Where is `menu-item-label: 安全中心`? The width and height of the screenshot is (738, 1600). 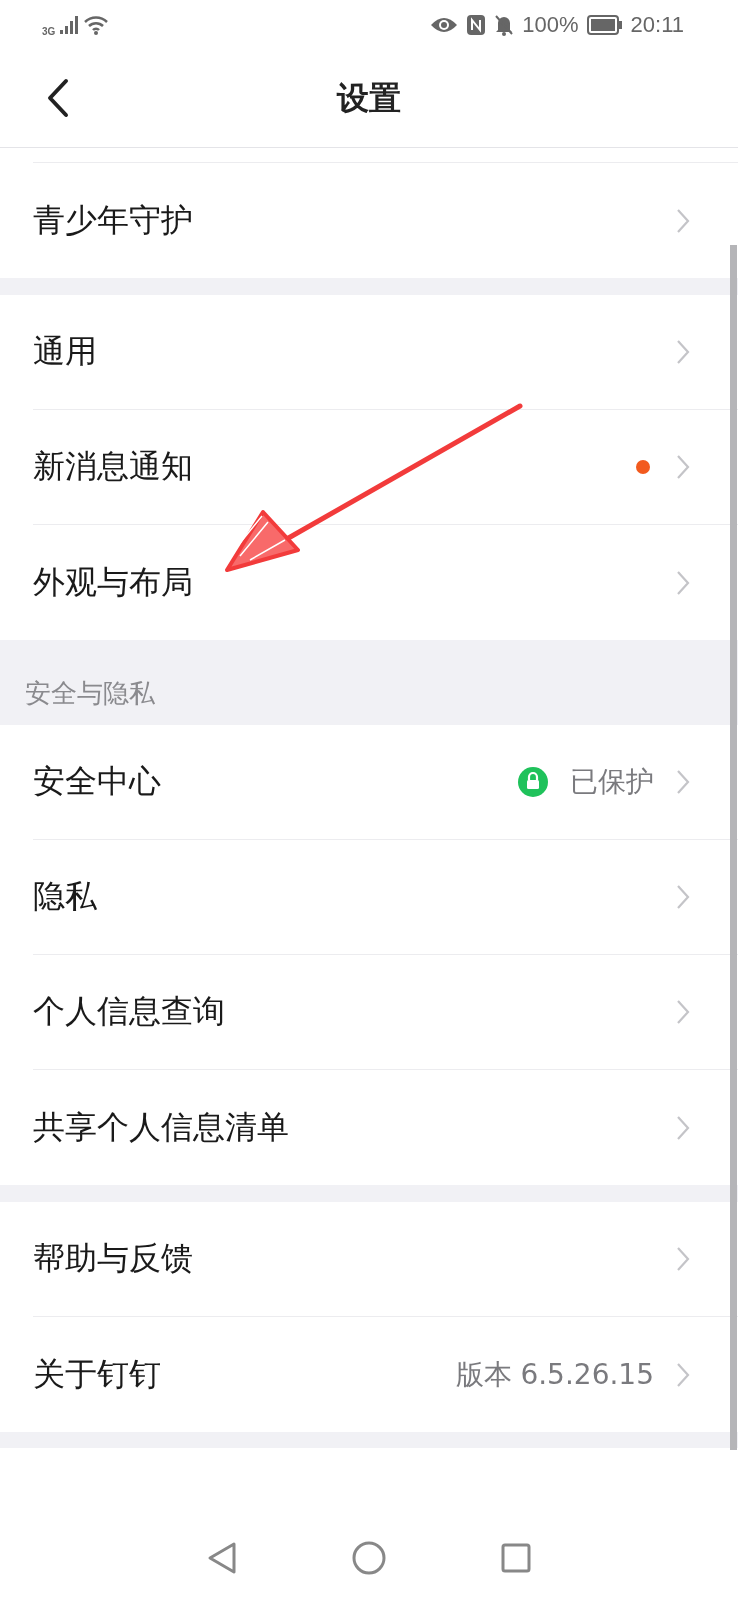 menu-item-label: 安全中心 is located at coordinates (97, 782).